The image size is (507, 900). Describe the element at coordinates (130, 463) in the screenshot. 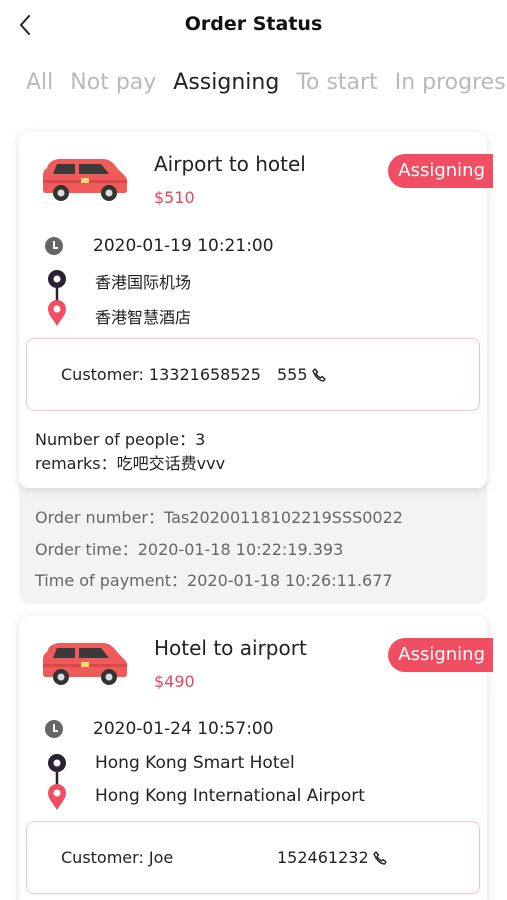

I see `remarks: remarks：吃吧交话费vvv` at that location.